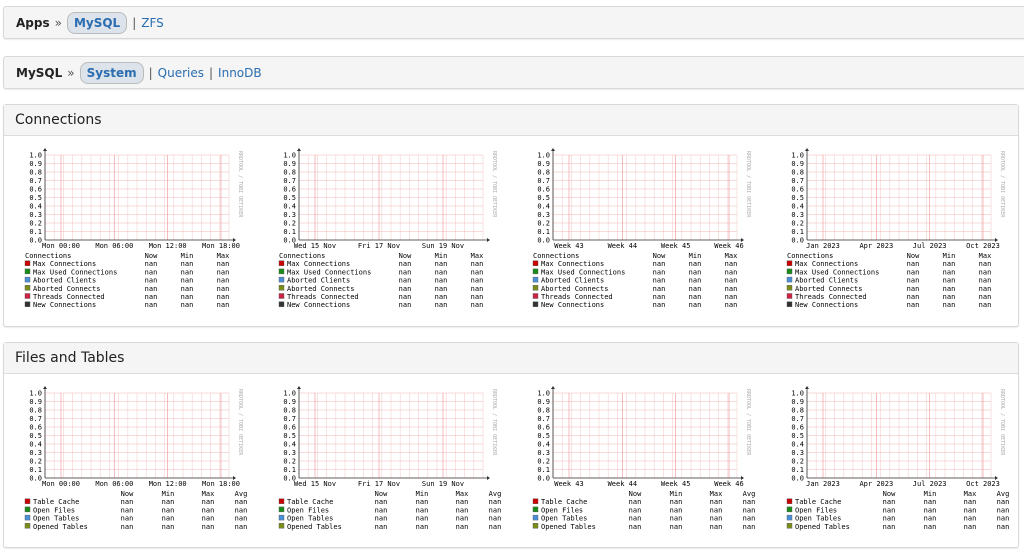  What do you see at coordinates (302, 256) in the screenshot?
I see `legend-title: Connections` at bounding box center [302, 256].